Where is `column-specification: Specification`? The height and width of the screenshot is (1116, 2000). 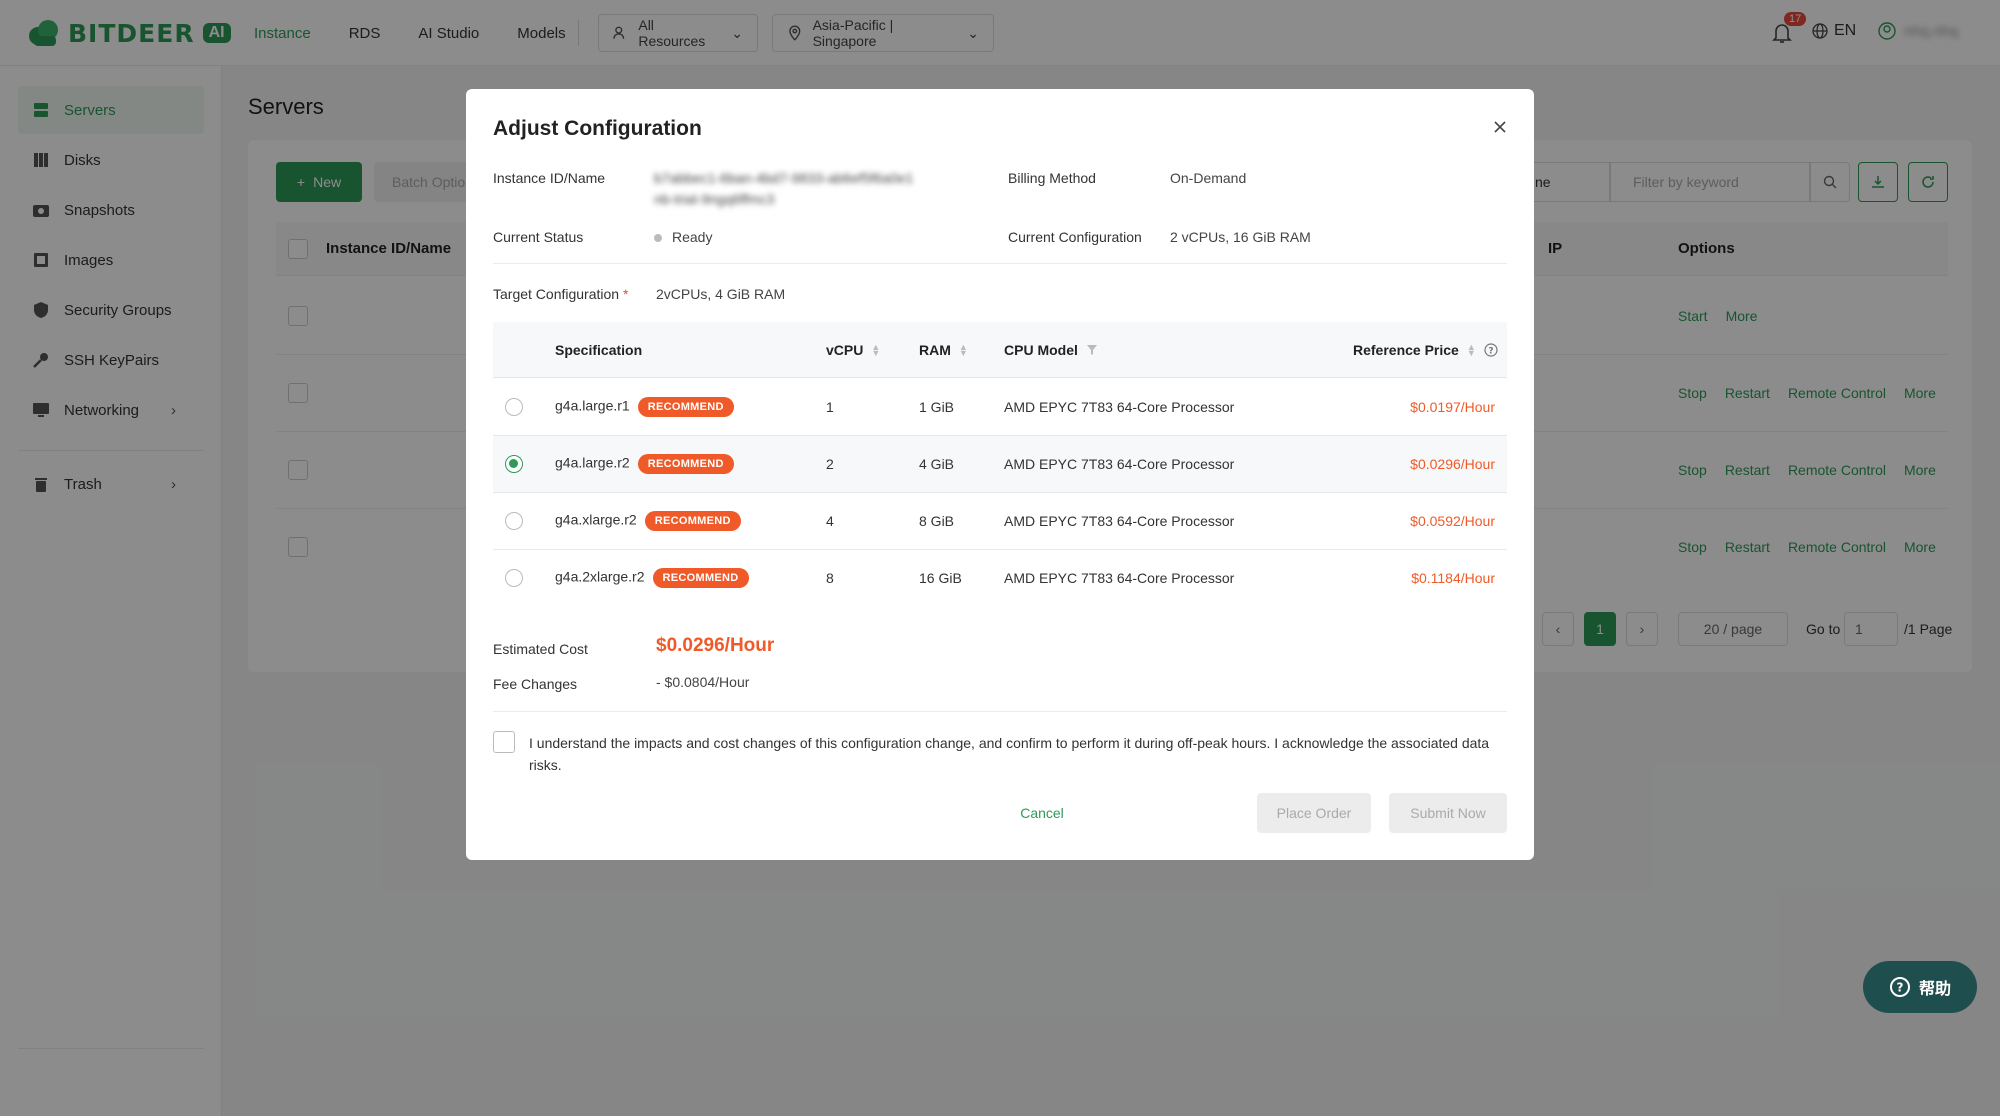 column-specification: Specification is located at coordinates (598, 350).